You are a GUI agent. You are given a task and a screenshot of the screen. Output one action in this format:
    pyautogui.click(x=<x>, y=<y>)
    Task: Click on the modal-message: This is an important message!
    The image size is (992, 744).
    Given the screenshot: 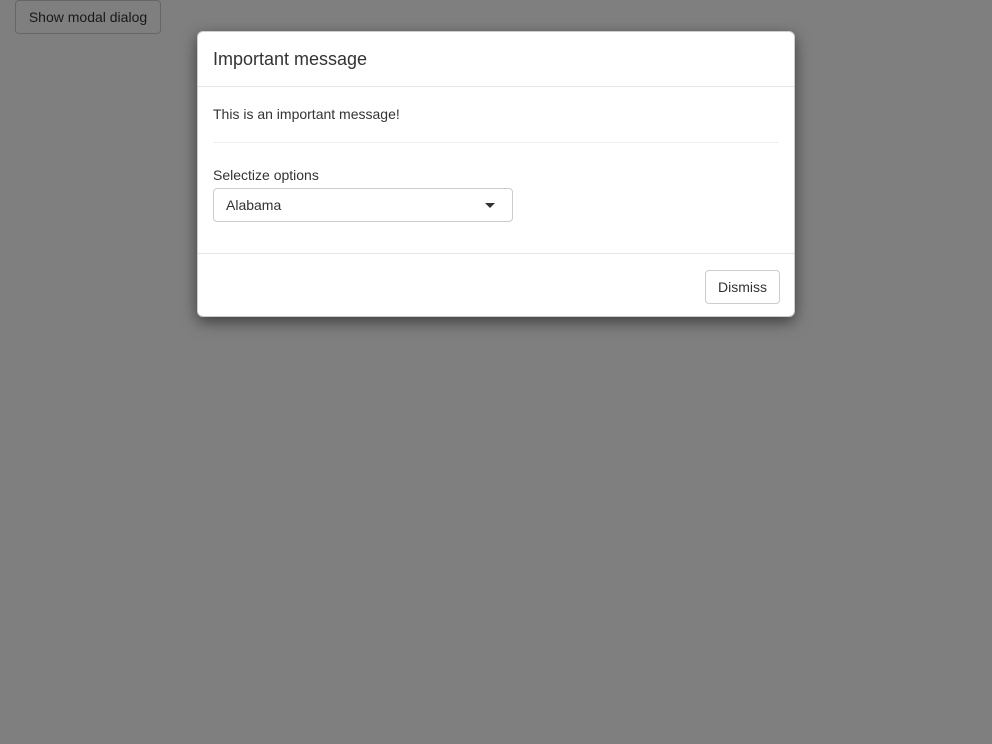 What is the action you would take?
    pyautogui.click(x=306, y=114)
    